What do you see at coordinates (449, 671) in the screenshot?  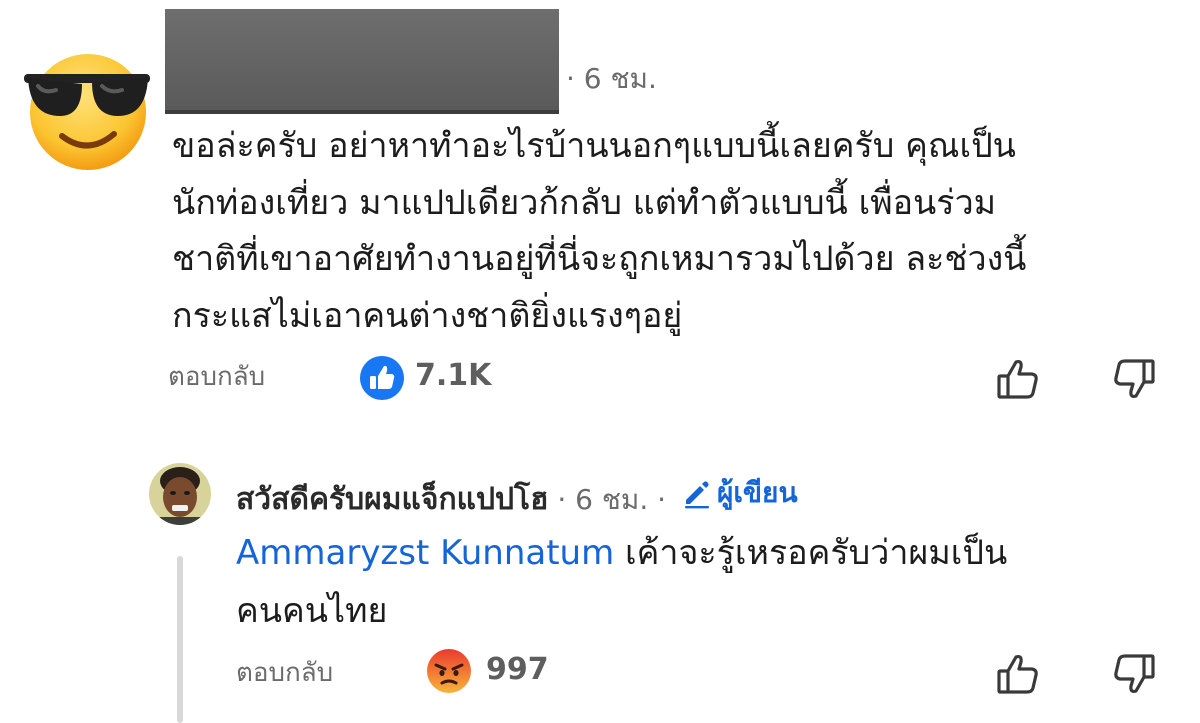 I see `angry-face-reaction-icon` at bounding box center [449, 671].